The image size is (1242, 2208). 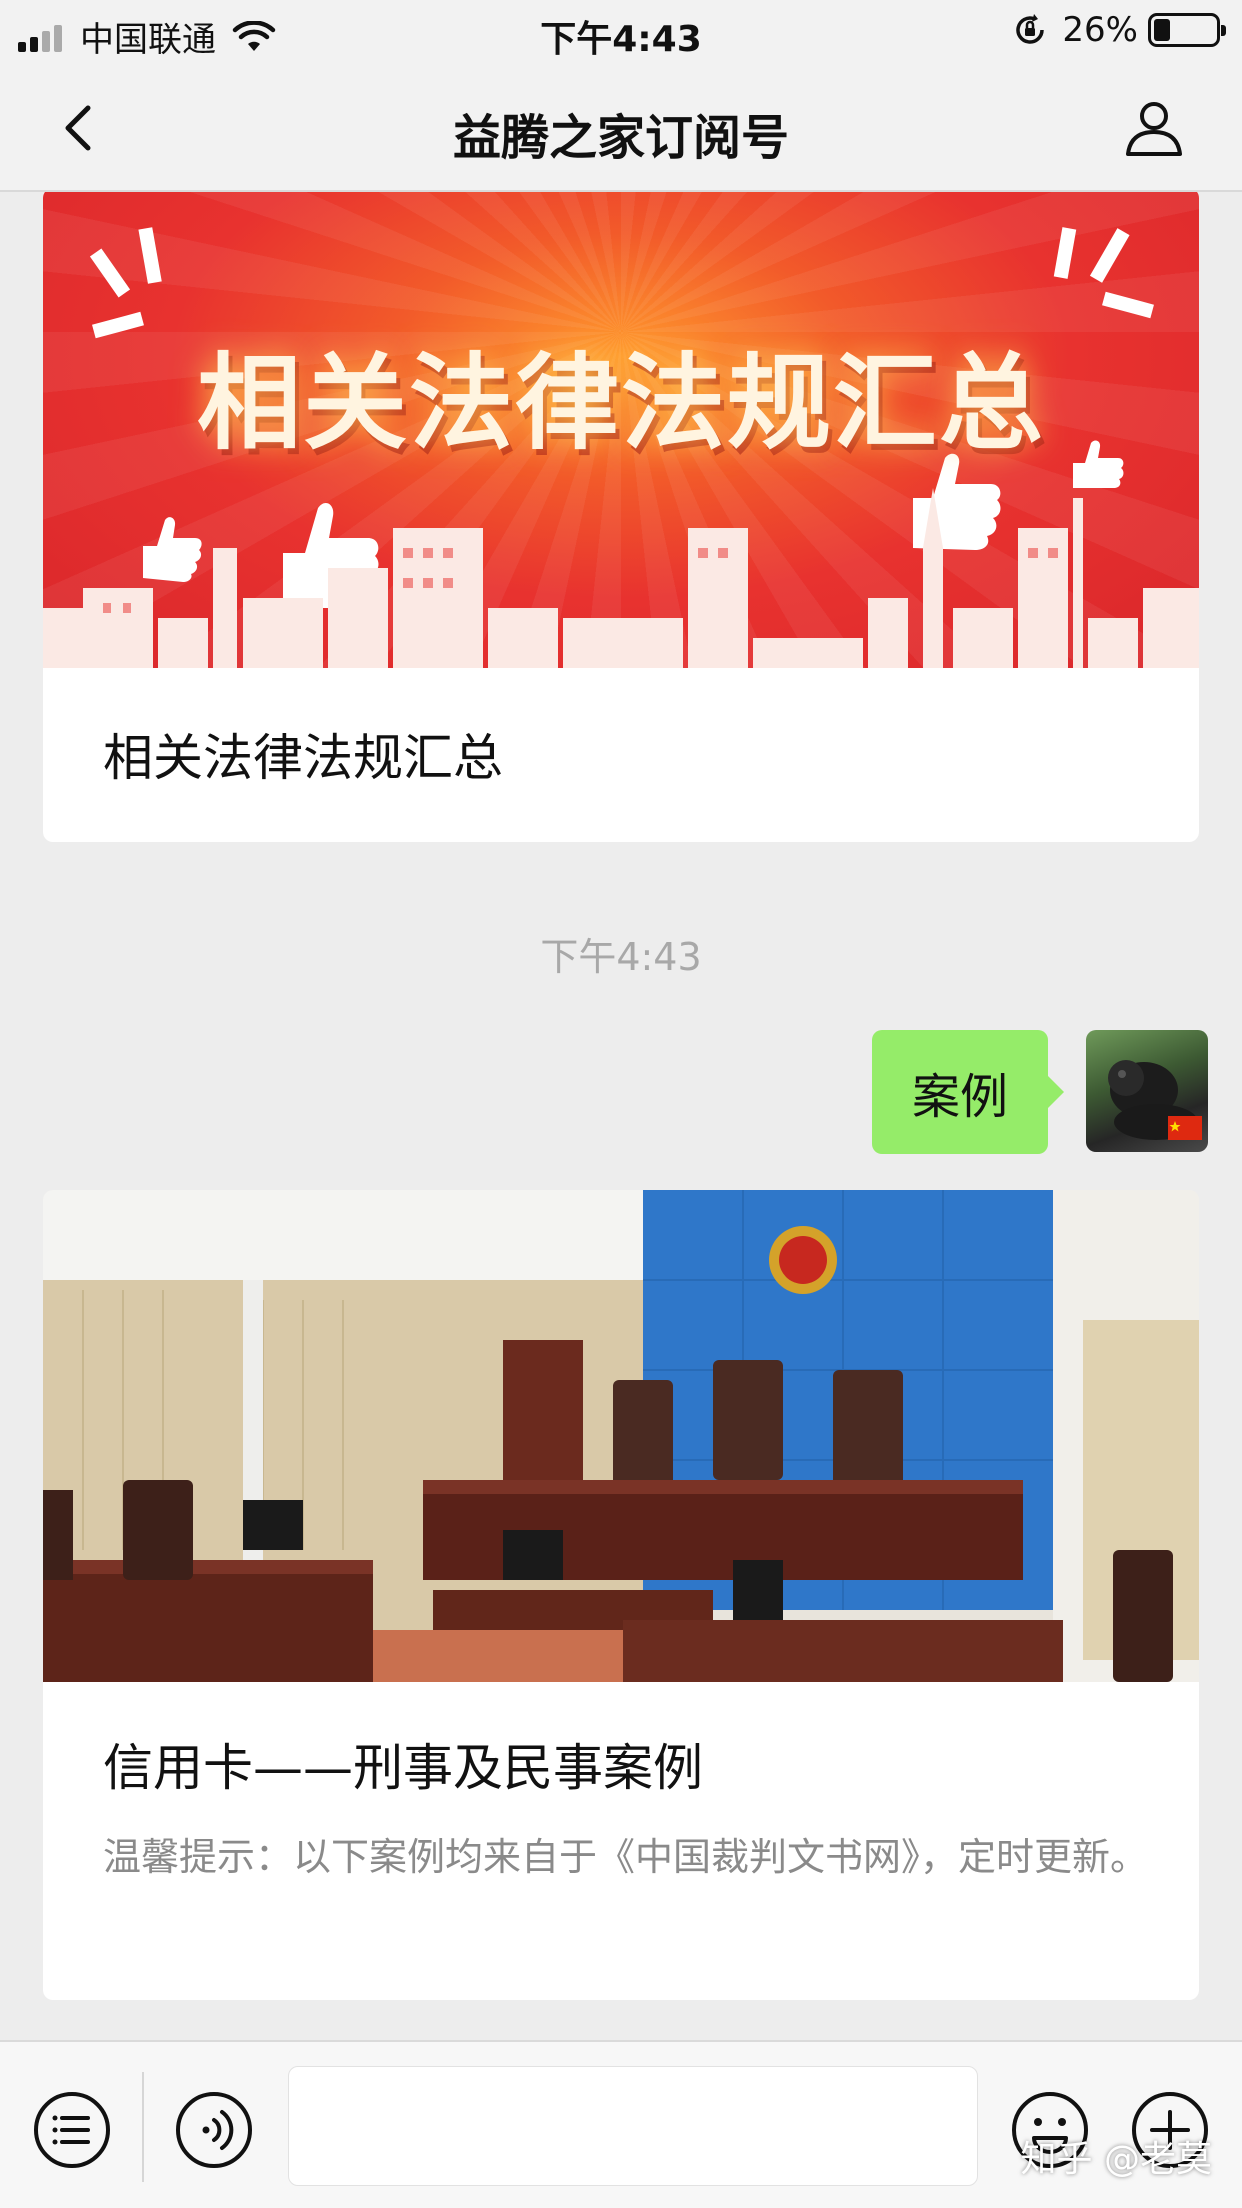 I want to click on status-right: 26%, so click(x=1119, y=30).